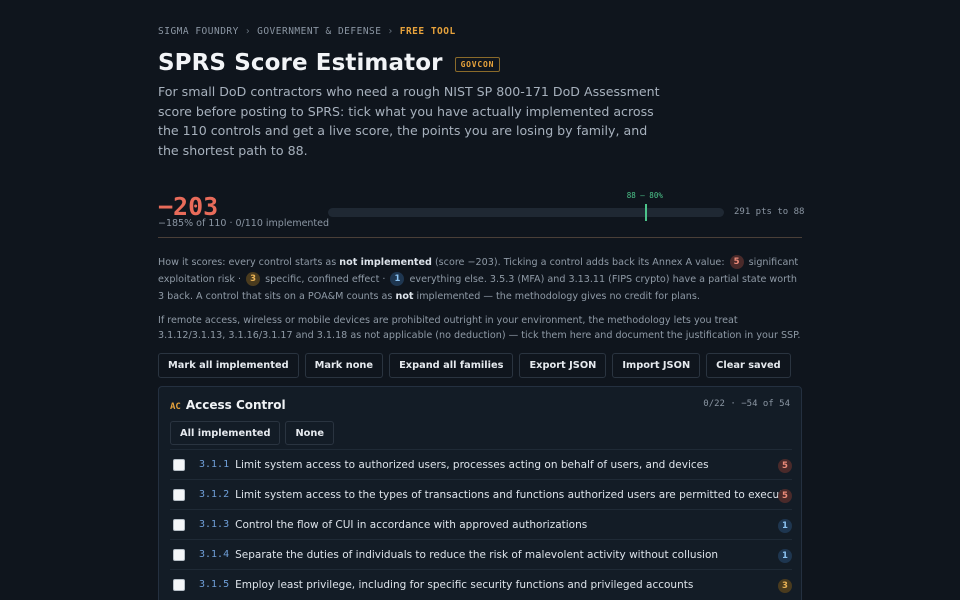 The image size is (960, 600). What do you see at coordinates (300, 63) in the screenshot?
I see `page-title: SPRS Score Estimator` at bounding box center [300, 63].